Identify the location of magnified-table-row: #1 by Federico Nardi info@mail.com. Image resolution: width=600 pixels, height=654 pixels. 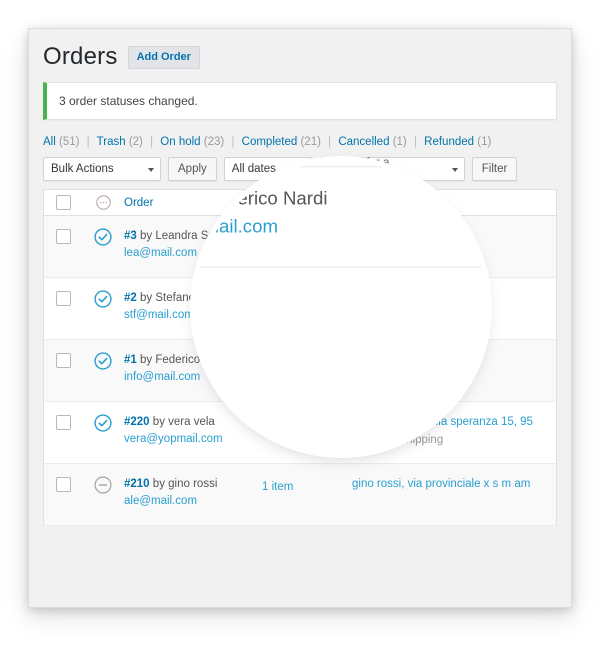
(341, 217).